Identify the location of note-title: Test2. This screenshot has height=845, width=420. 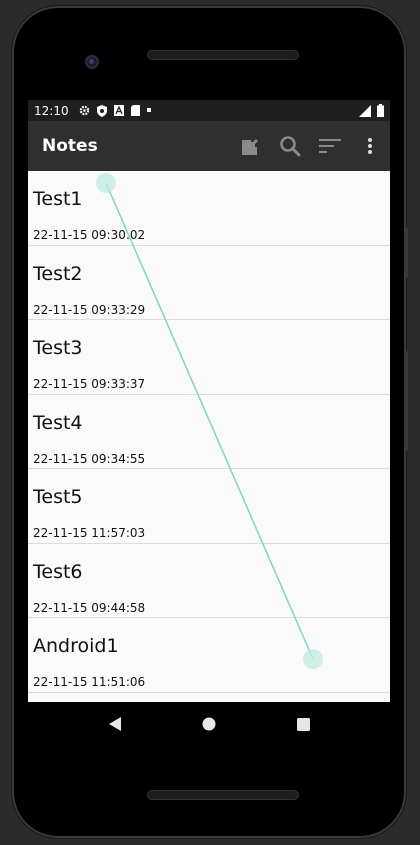
(58, 273).